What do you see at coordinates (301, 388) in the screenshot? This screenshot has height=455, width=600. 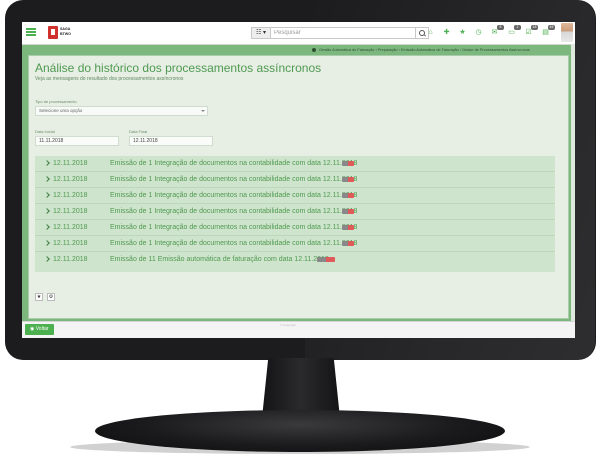 I see `monitor-neck` at bounding box center [301, 388].